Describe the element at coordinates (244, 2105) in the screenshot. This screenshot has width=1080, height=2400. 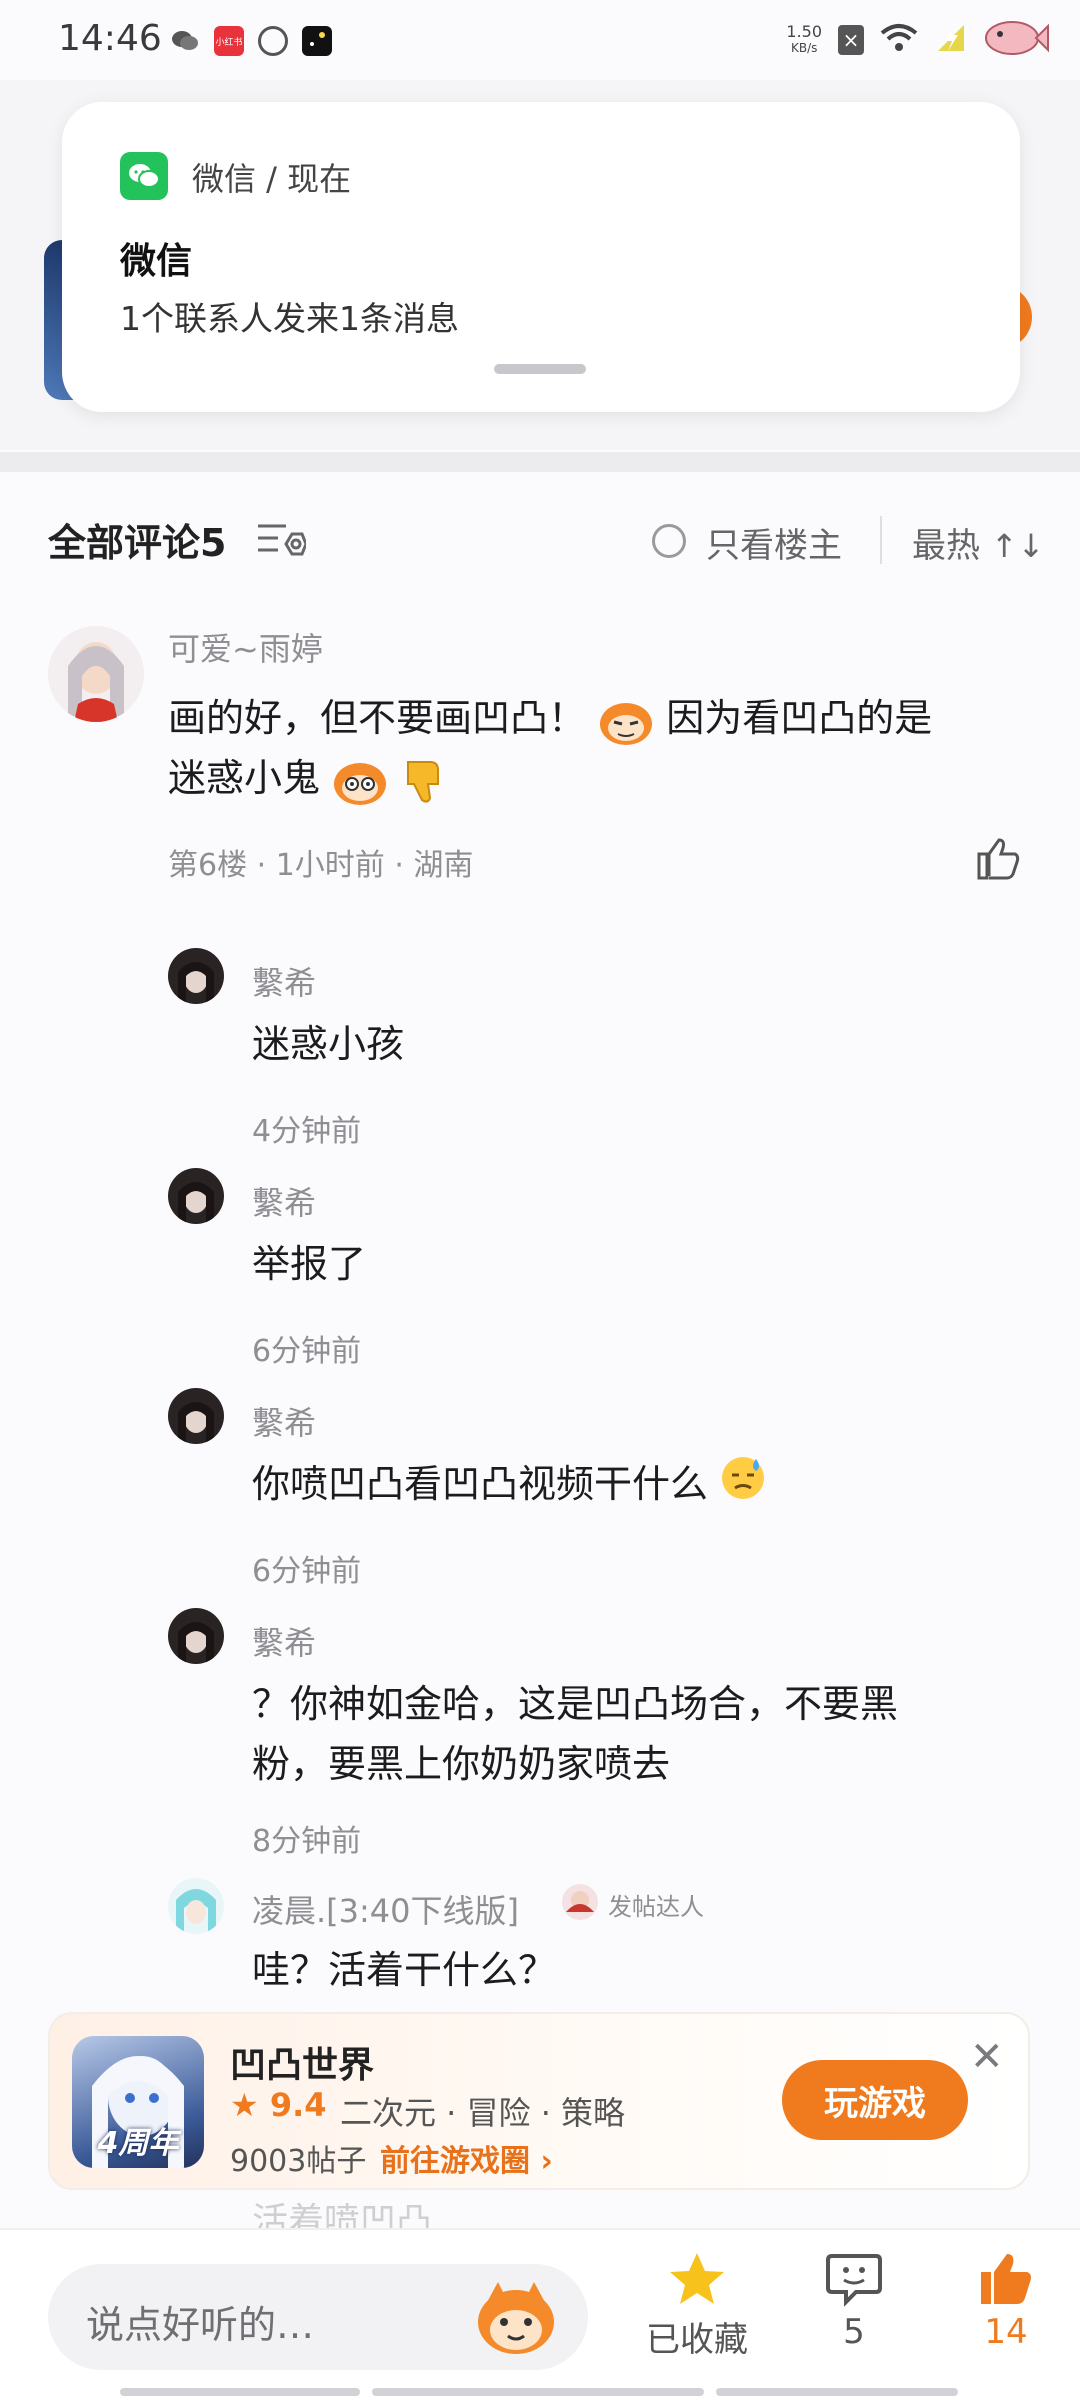
I see `star-icon: ★` at that location.